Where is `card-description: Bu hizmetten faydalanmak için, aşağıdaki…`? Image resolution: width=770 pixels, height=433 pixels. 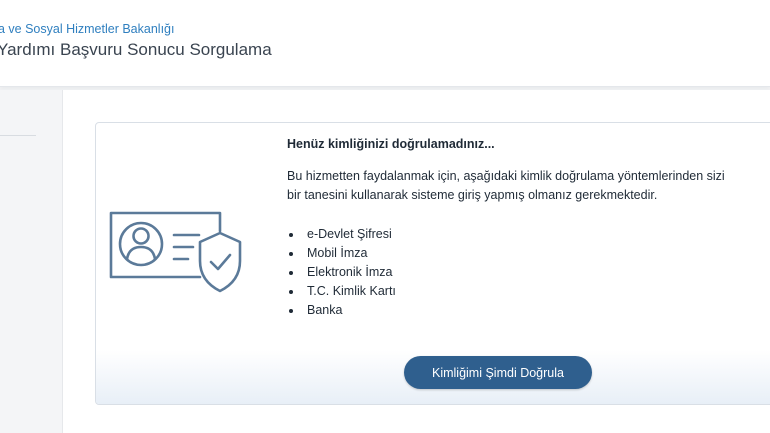
card-description: Bu hizmetten faydalanmak için, aşağıdaki… is located at coordinates (528, 186).